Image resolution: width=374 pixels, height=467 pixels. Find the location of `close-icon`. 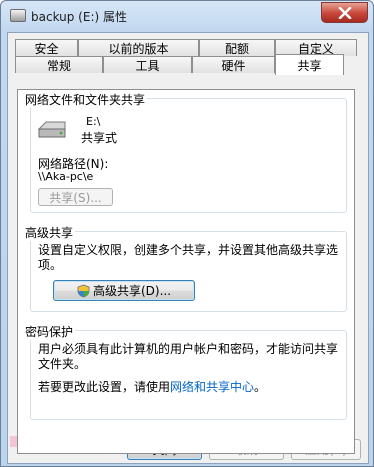

close-icon is located at coordinates (344, 12).